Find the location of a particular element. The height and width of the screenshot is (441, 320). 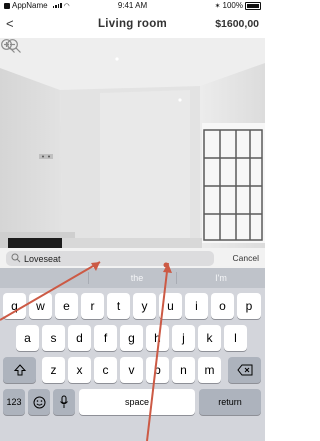

suggestion-bar: the I'm is located at coordinates (132, 278).